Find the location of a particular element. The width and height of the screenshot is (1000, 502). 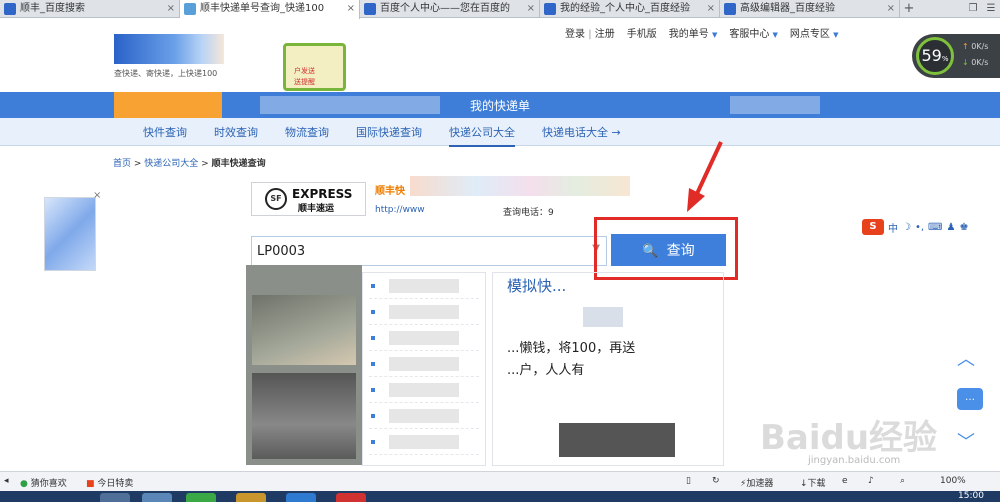

gift-icon: ■ is located at coordinates (90, 484).